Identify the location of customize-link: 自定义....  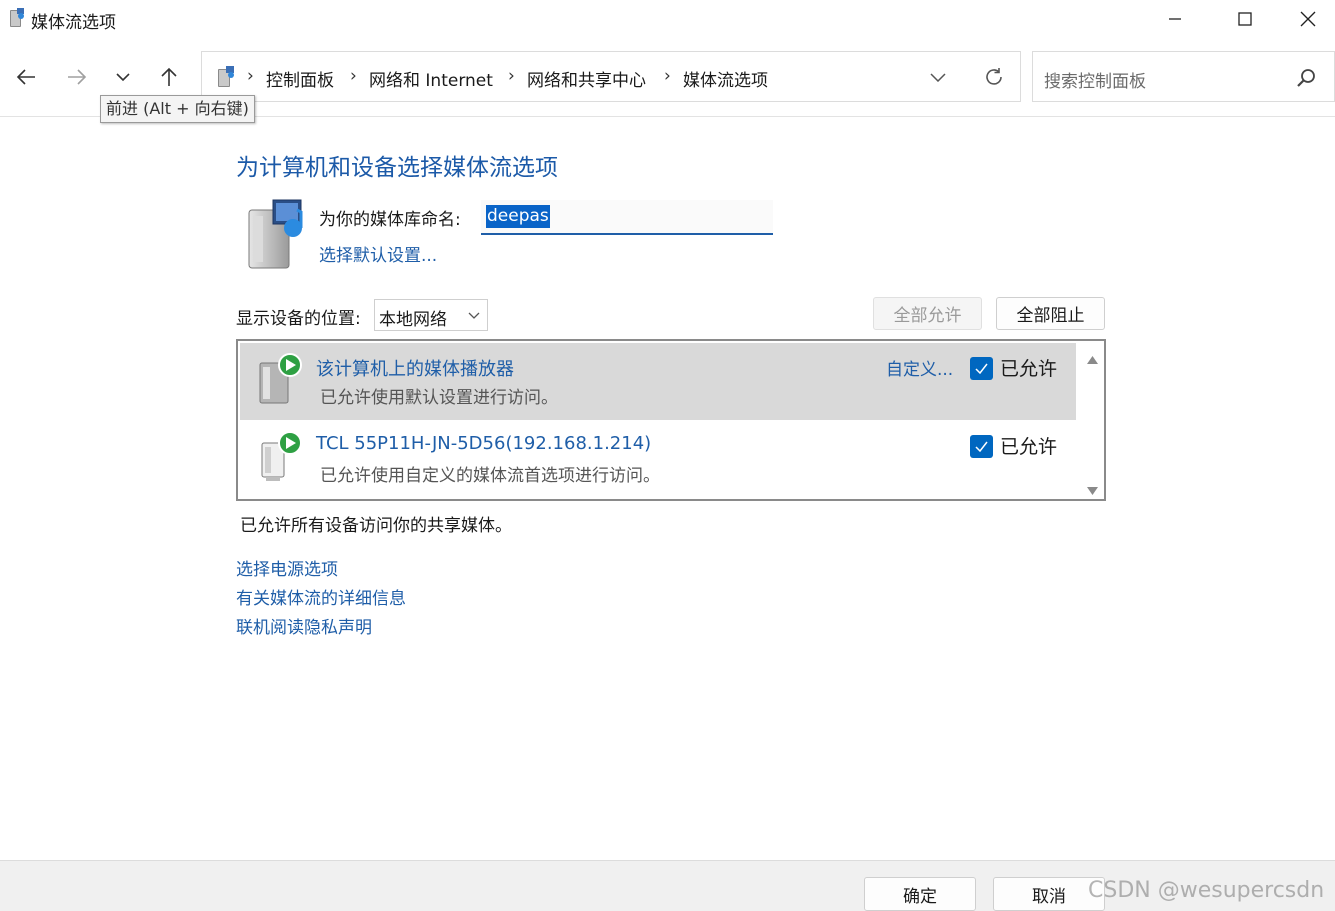
(919, 367).